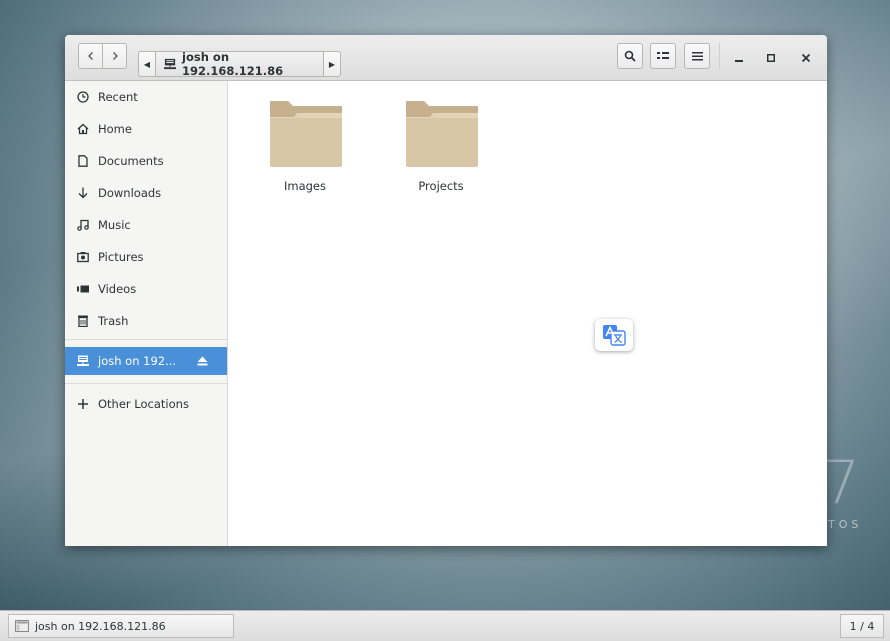 The width and height of the screenshot is (890, 641). Describe the element at coordinates (739, 61) in the screenshot. I see `minimize-icon` at that location.